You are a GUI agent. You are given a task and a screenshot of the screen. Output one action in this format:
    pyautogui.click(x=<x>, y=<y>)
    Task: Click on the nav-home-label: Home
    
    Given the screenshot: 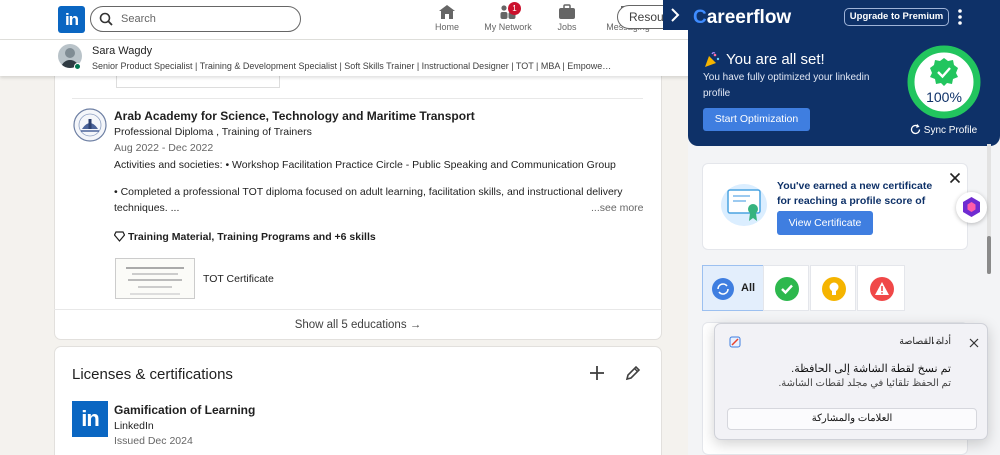 What is the action you would take?
    pyautogui.click(x=446, y=27)
    